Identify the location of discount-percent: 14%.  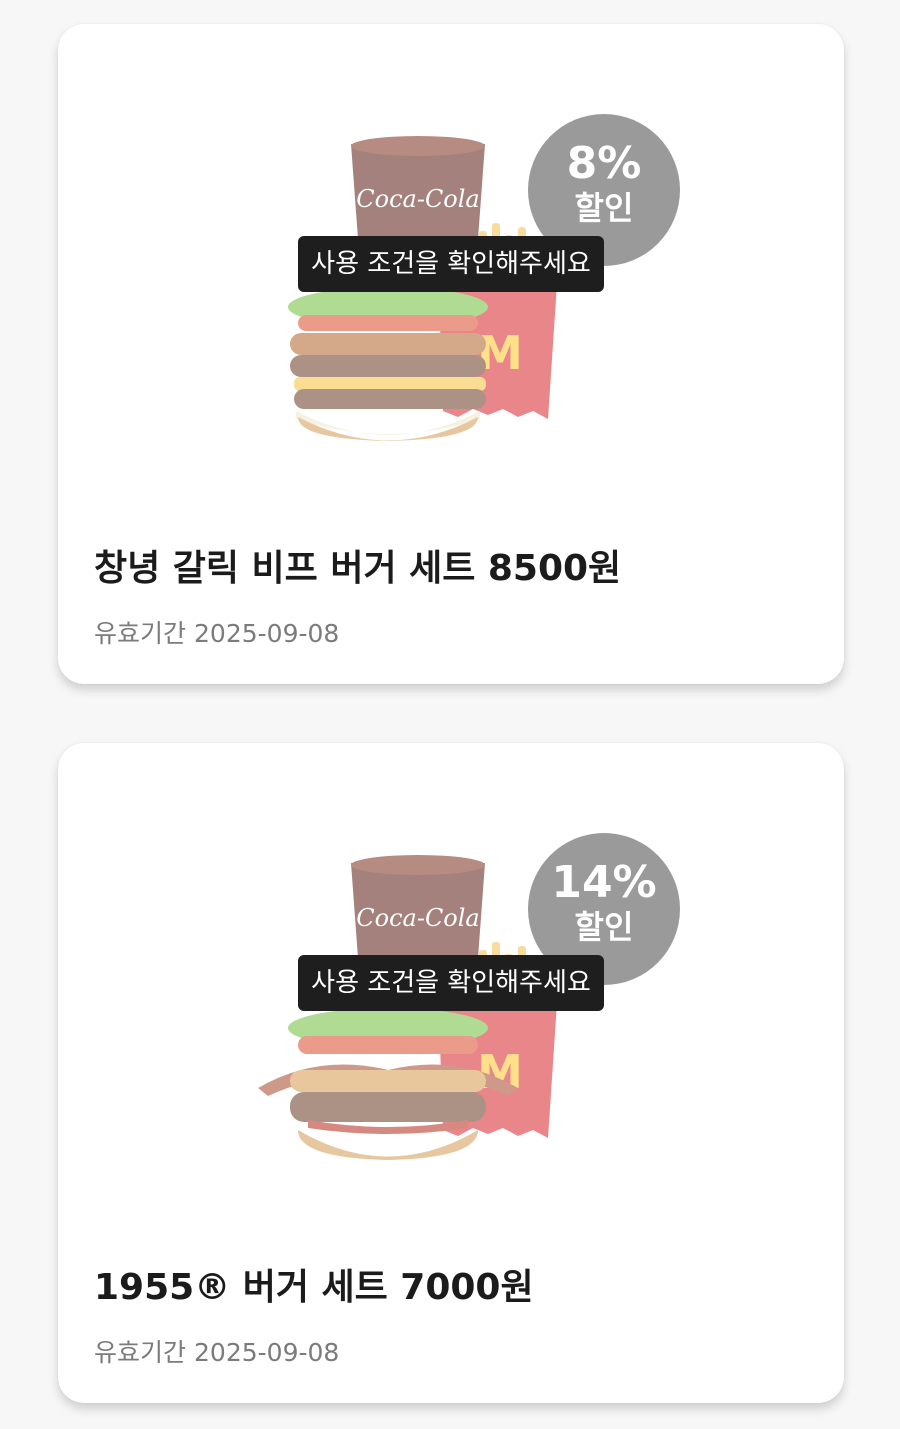
(604, 882).